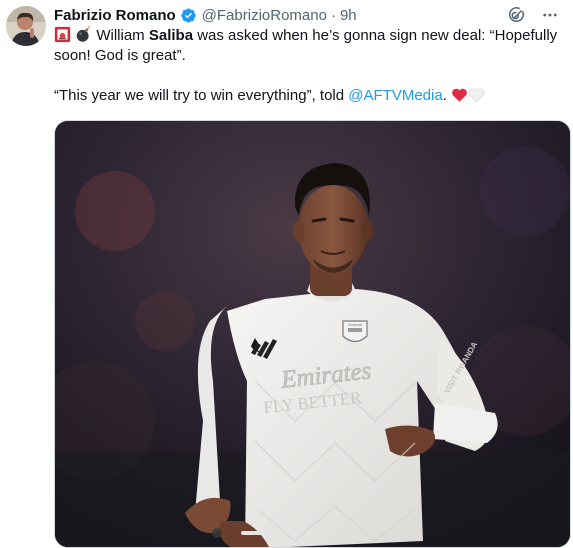  Describe the element at coordinates (171, 35) in the screenshot. I see `tweet-text-bold: Saliba` at that location.